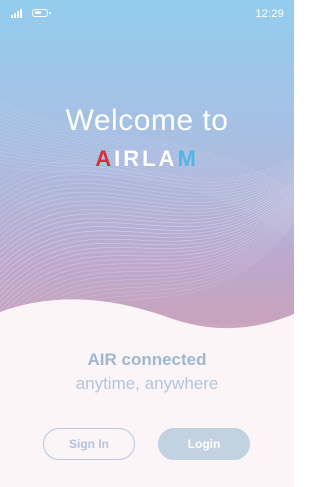 This screenshot has width=320, height=487. Describe the element at coordinates (18, 13) in the screenshot. I see `signal-bars-icon` at that location.